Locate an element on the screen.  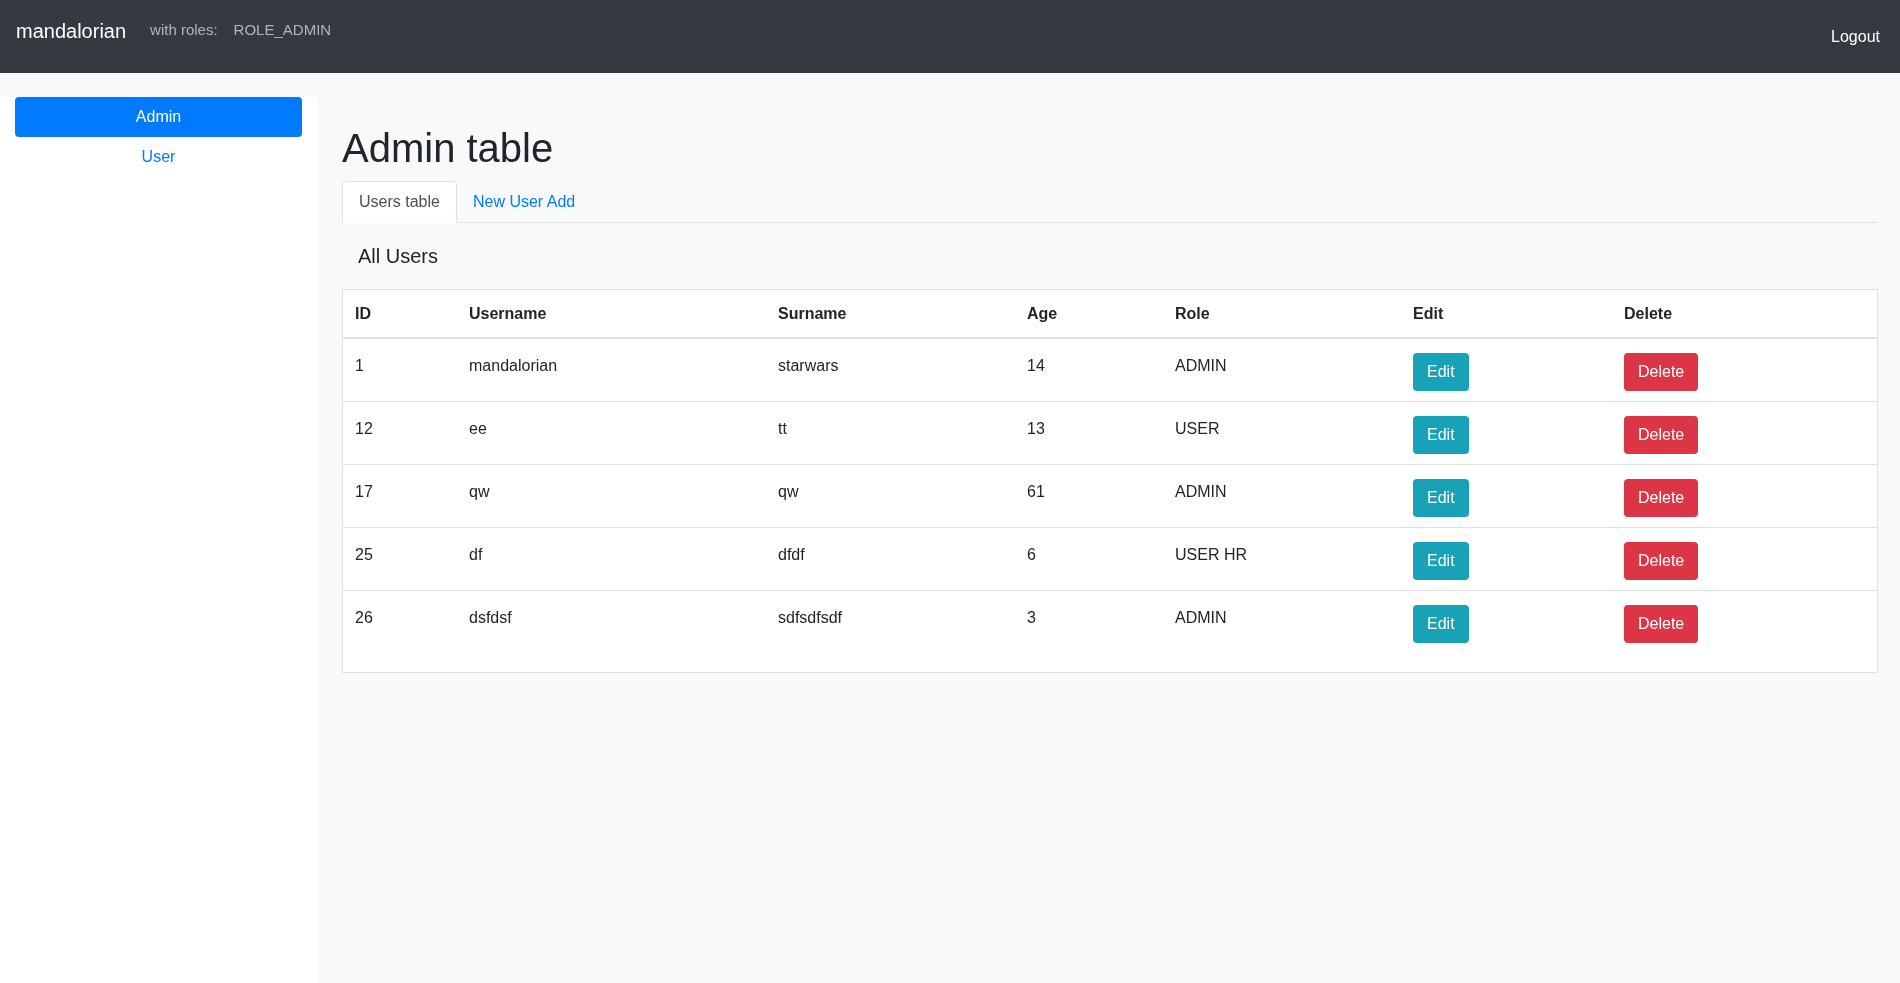
tab: New User Add is located at coordinates (524, 202).